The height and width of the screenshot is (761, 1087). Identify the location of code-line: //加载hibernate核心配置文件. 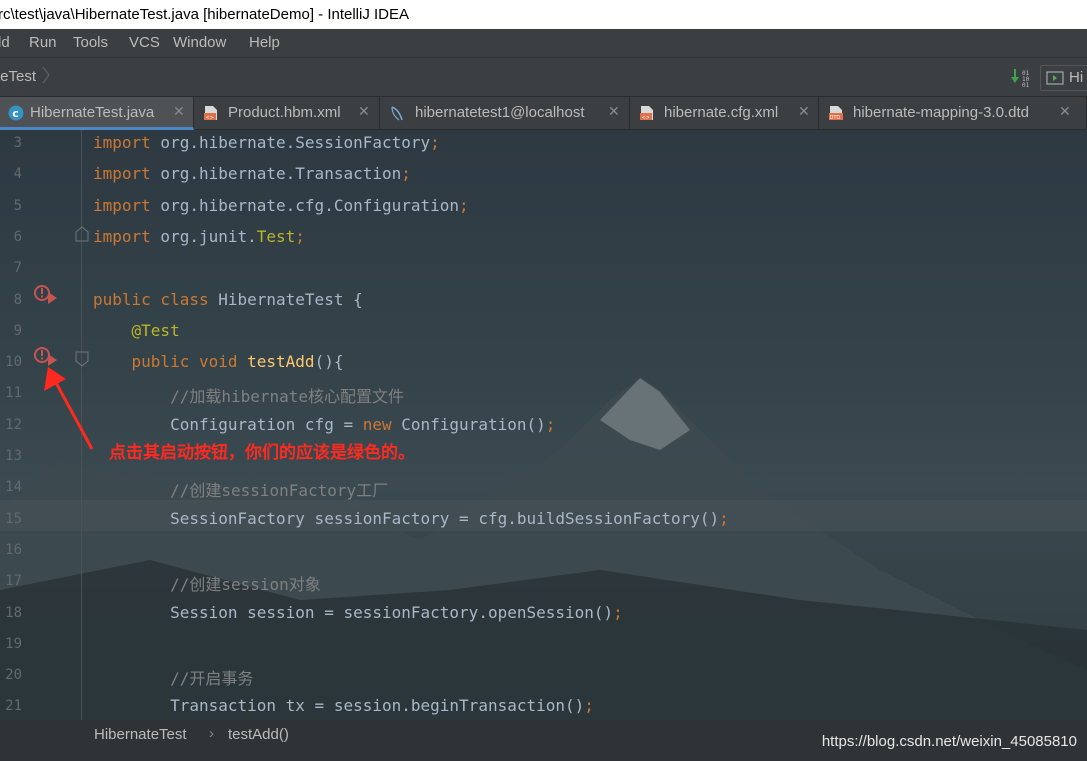
(248, 395).